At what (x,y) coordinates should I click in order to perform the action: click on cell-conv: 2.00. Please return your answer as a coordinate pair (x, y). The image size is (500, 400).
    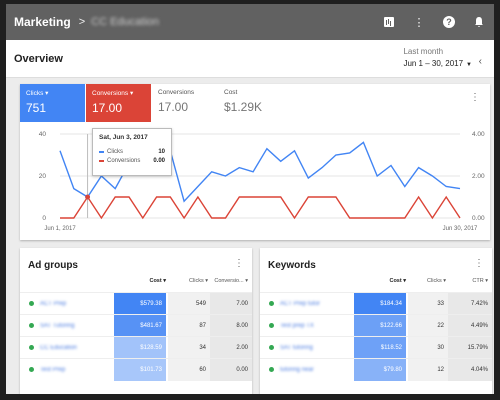
    Looking at the image, I should click on (231, 348).